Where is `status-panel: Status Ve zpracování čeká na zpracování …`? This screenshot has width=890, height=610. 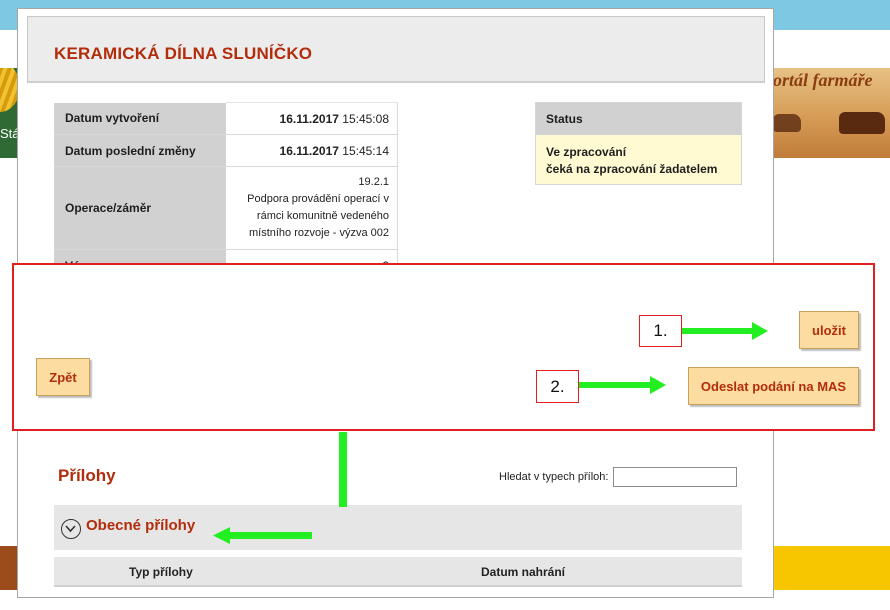
status-panel: Status Ve zpracování čeká na zpracování … is located at coordinates (638, 143).